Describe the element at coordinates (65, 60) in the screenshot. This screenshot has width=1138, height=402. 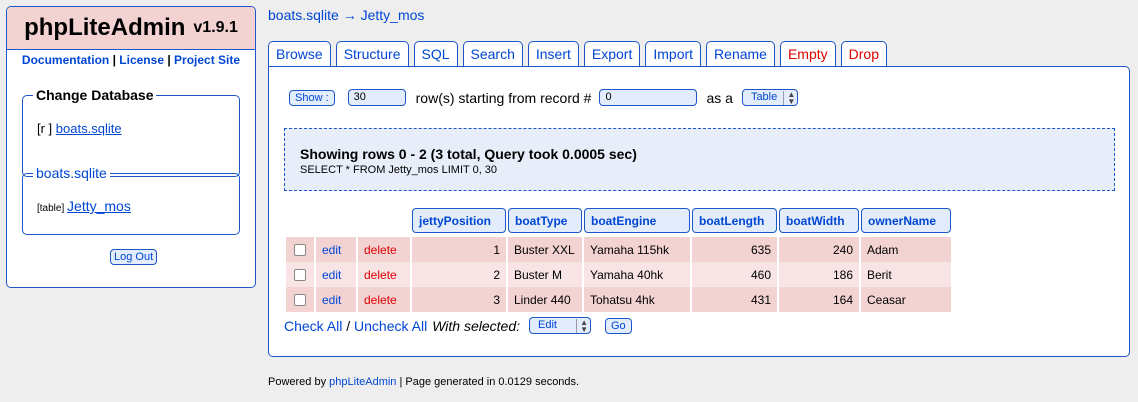
I see `documentation-link: Documentation` at that location.